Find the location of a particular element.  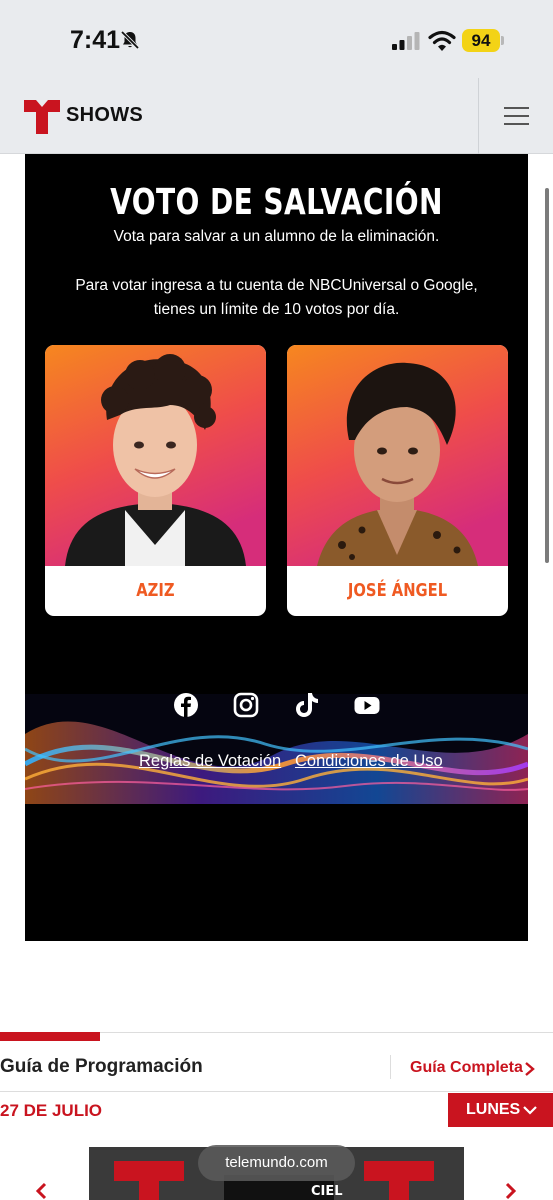

svg-text: CIEL is located at coordinates (327, 1191).